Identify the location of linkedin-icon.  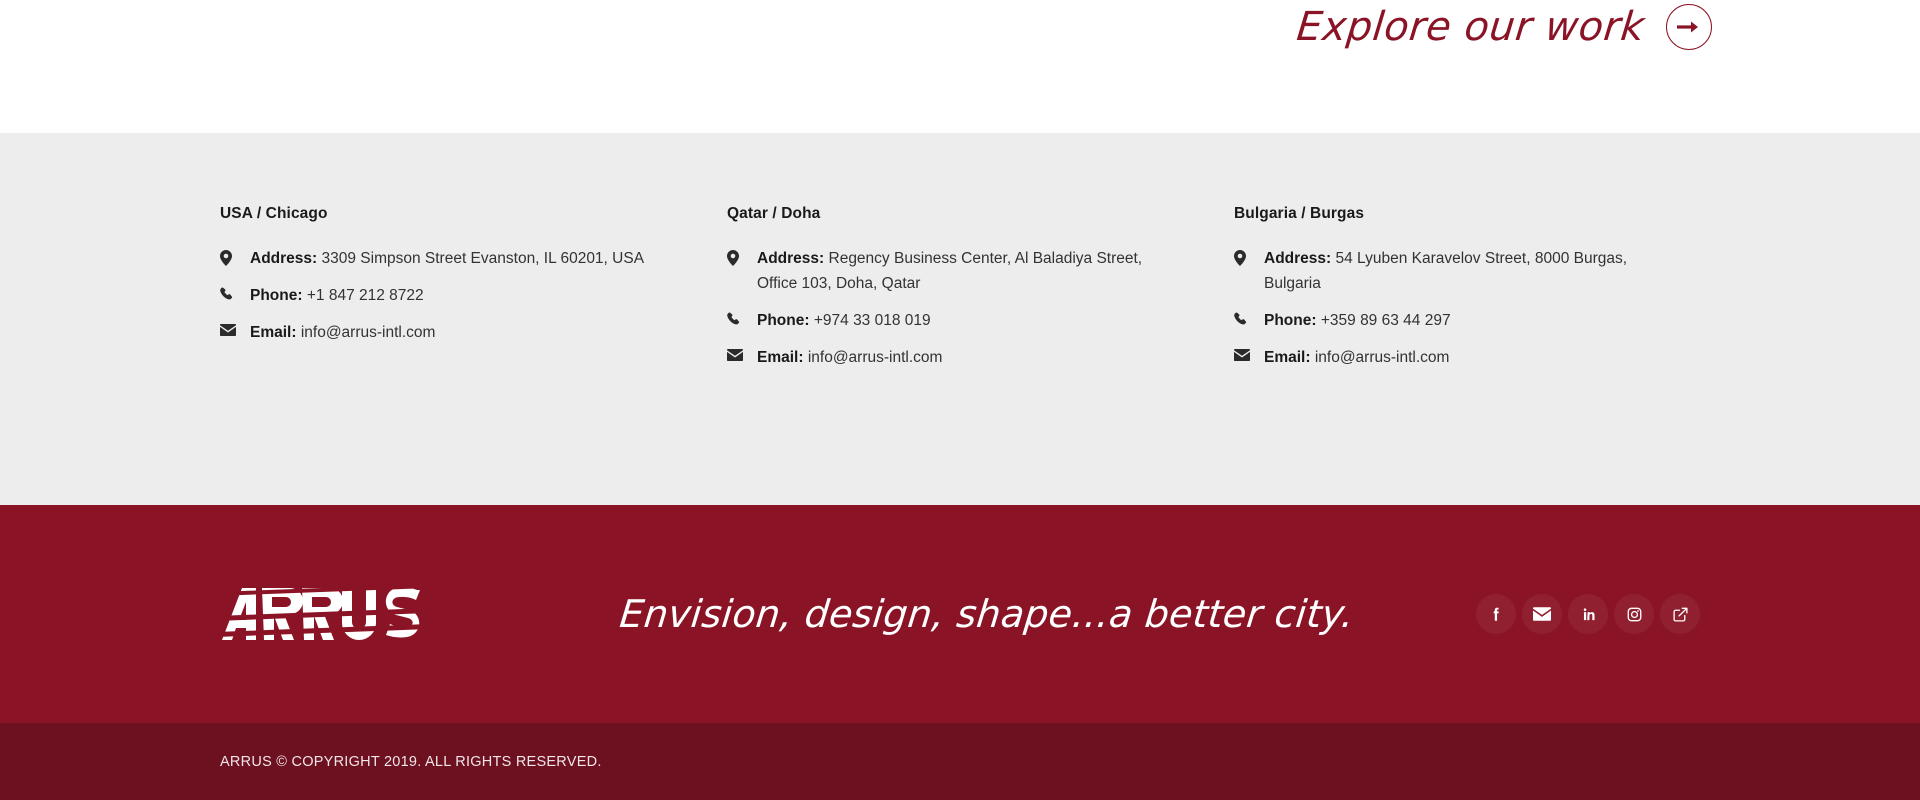
(1588, 614).